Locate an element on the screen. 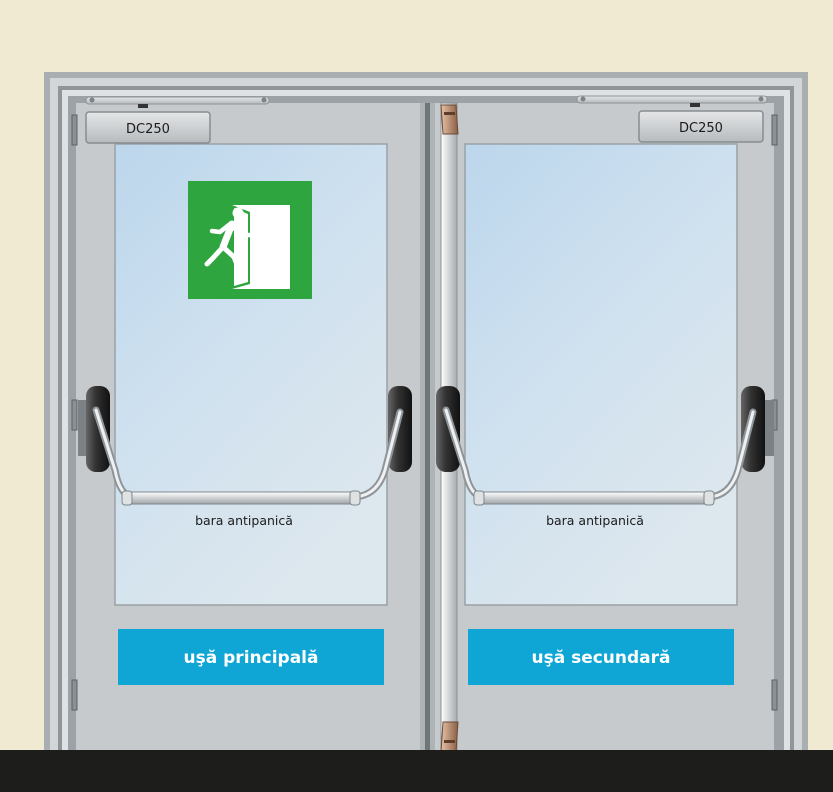  bottom-rod-bolt is located at coordinates (449, 737).